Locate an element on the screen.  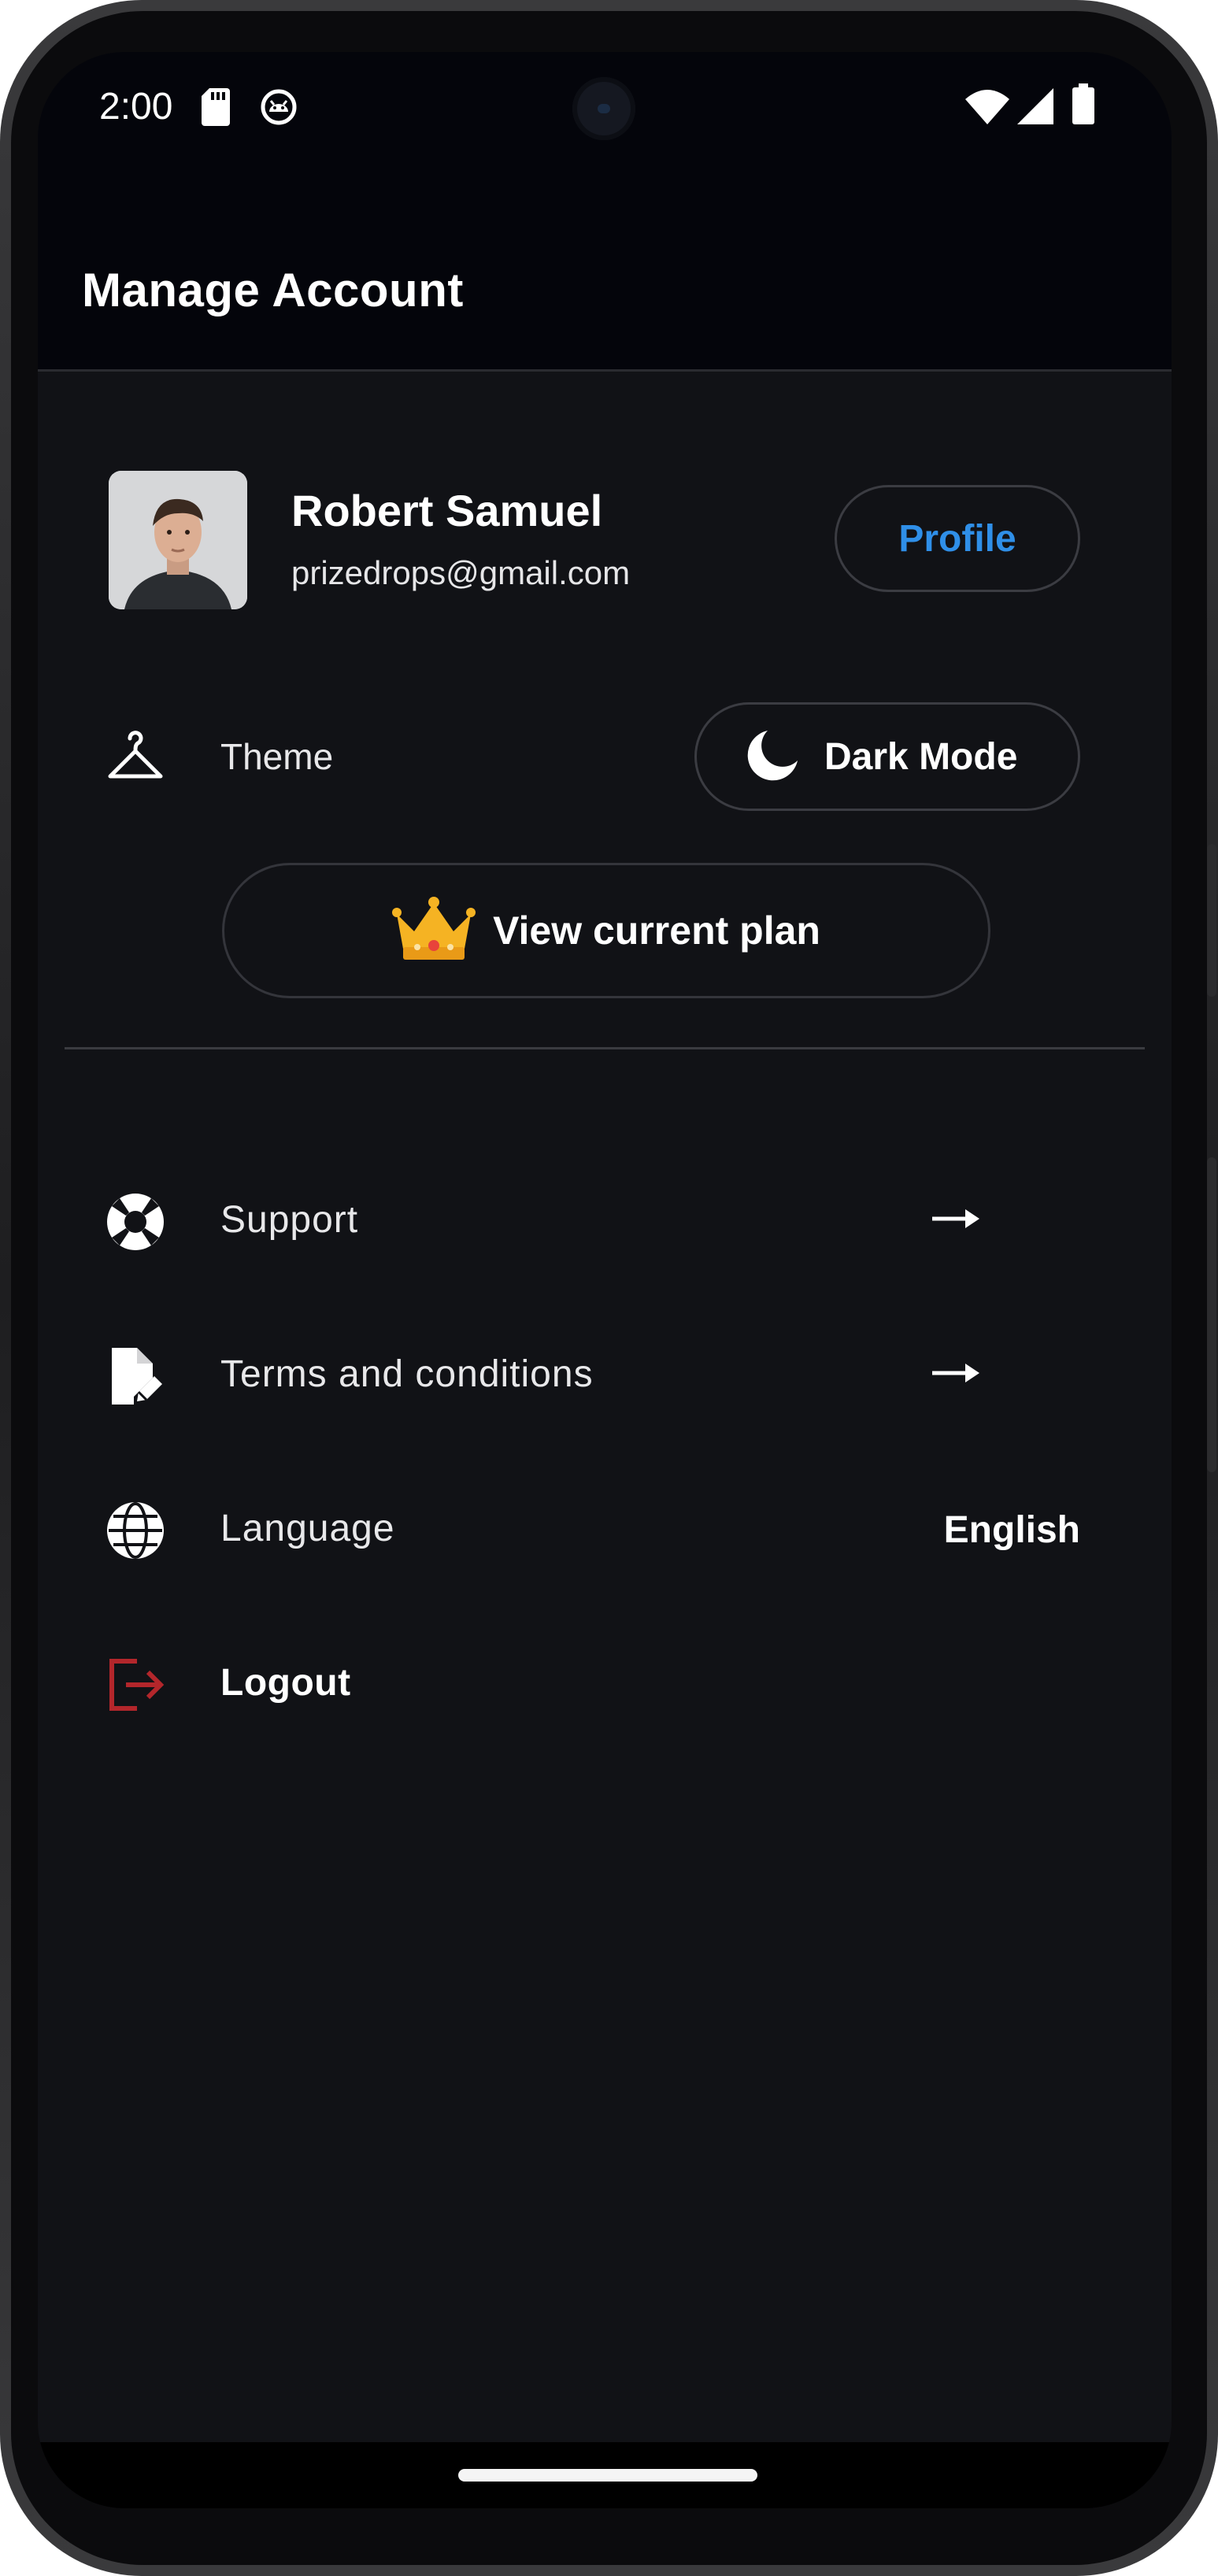
avatar is located at coordinates (178, 540).